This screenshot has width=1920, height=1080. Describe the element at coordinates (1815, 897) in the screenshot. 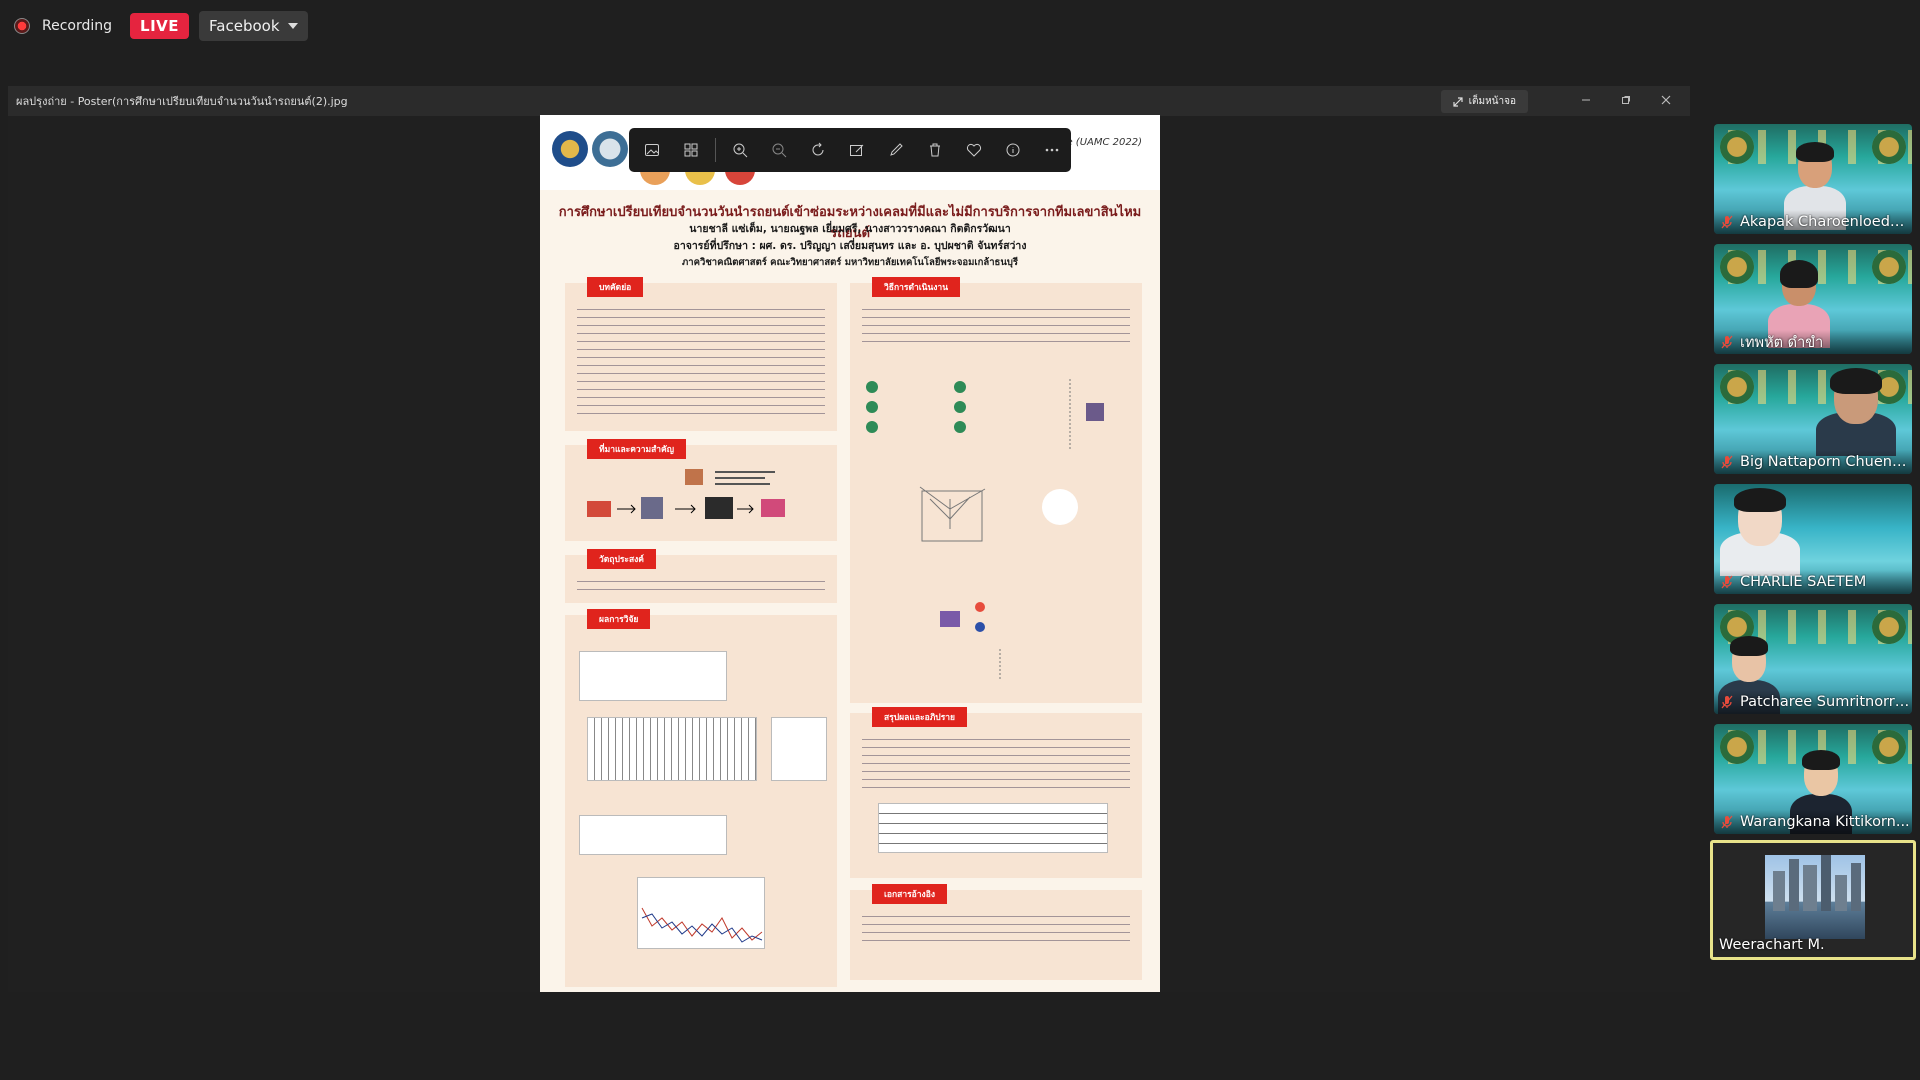

I see `profile-picture` at that location.